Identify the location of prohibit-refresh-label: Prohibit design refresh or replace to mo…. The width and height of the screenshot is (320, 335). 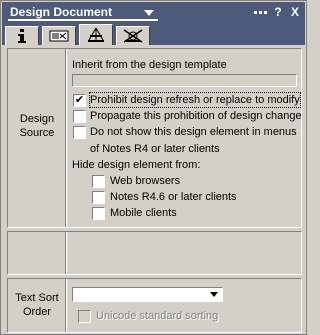
(195, 100).